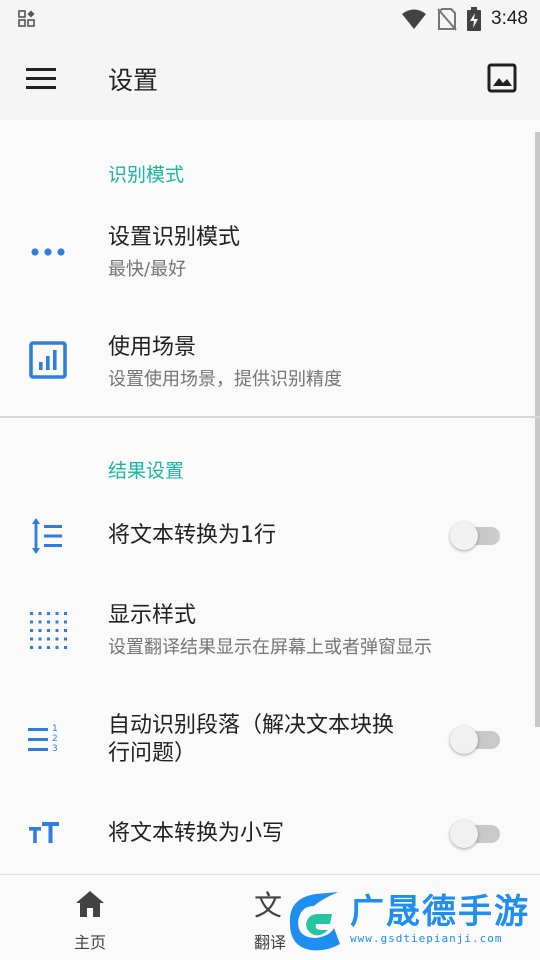  I want to click on menu-icon, so click(42, 79).